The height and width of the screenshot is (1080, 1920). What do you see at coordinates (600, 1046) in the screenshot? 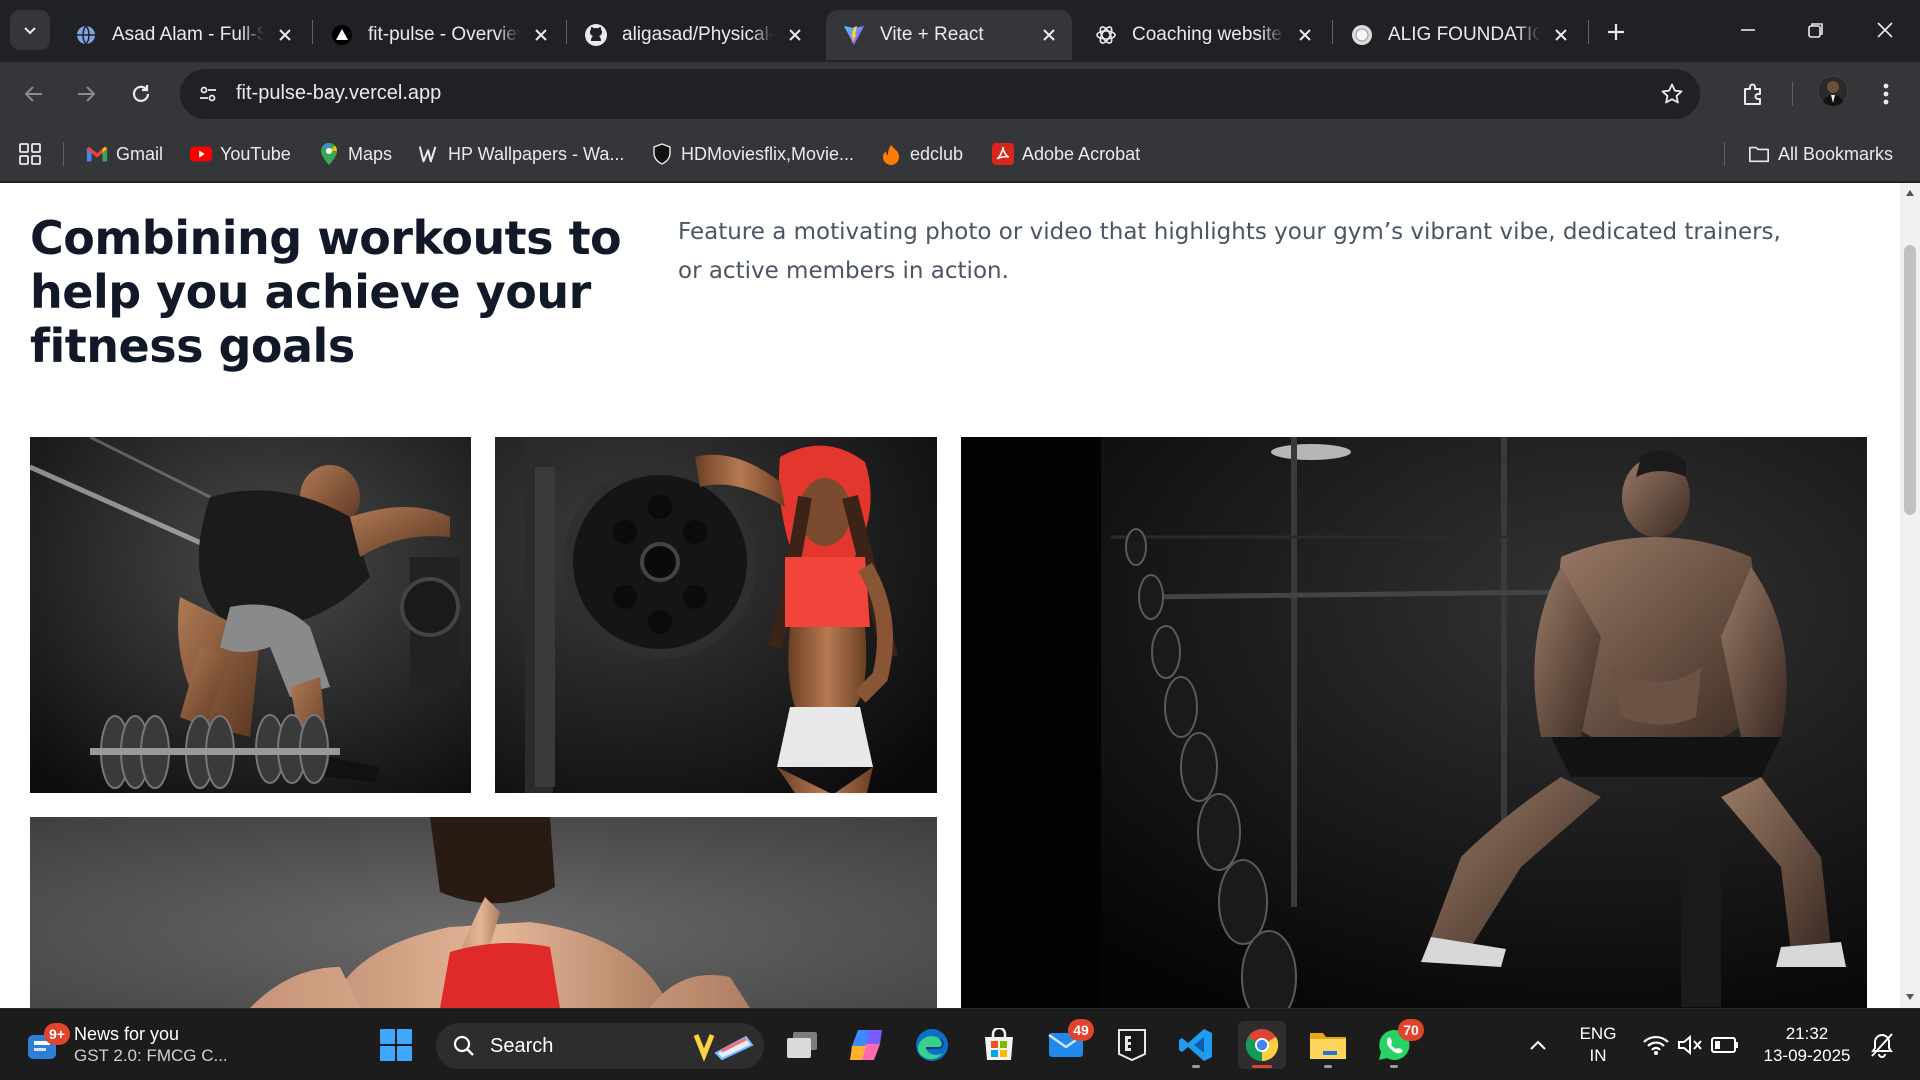
I see `taskbar-search: Search` at bounding box center [600, 1046].